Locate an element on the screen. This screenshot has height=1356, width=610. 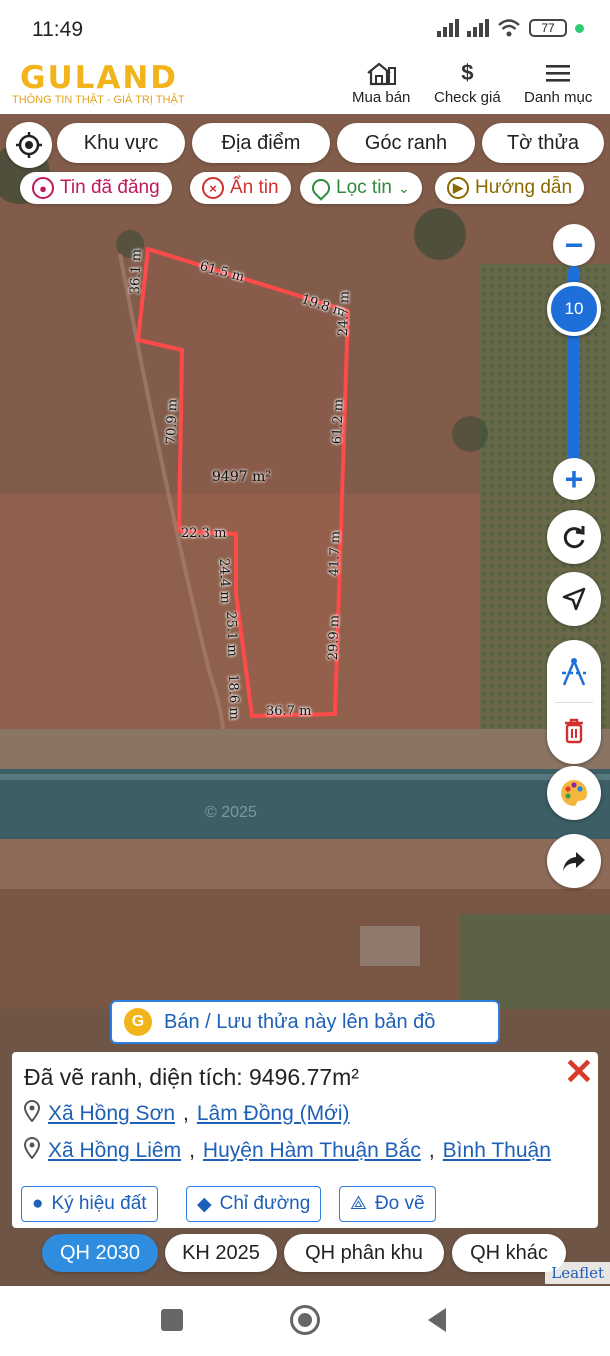
nav-buy-sell: Mua bán is located at coordinates (381, 83).